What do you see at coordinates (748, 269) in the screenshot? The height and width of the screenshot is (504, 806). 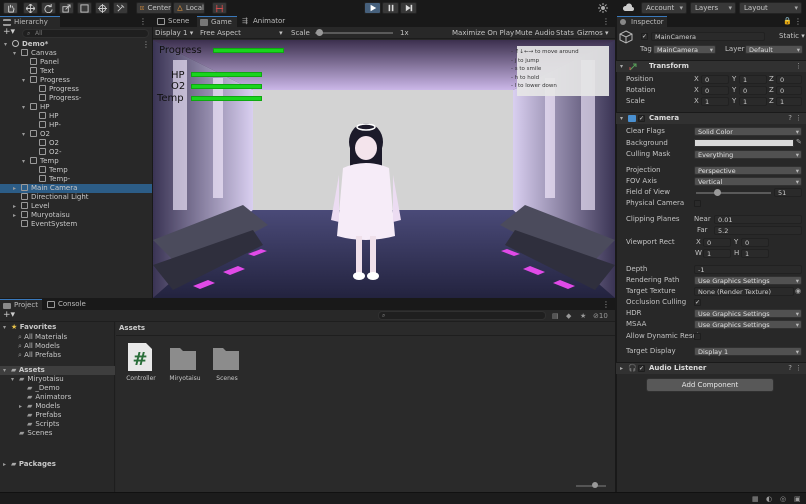 I see `depth-field: -1` at bounding box center [748, 269].